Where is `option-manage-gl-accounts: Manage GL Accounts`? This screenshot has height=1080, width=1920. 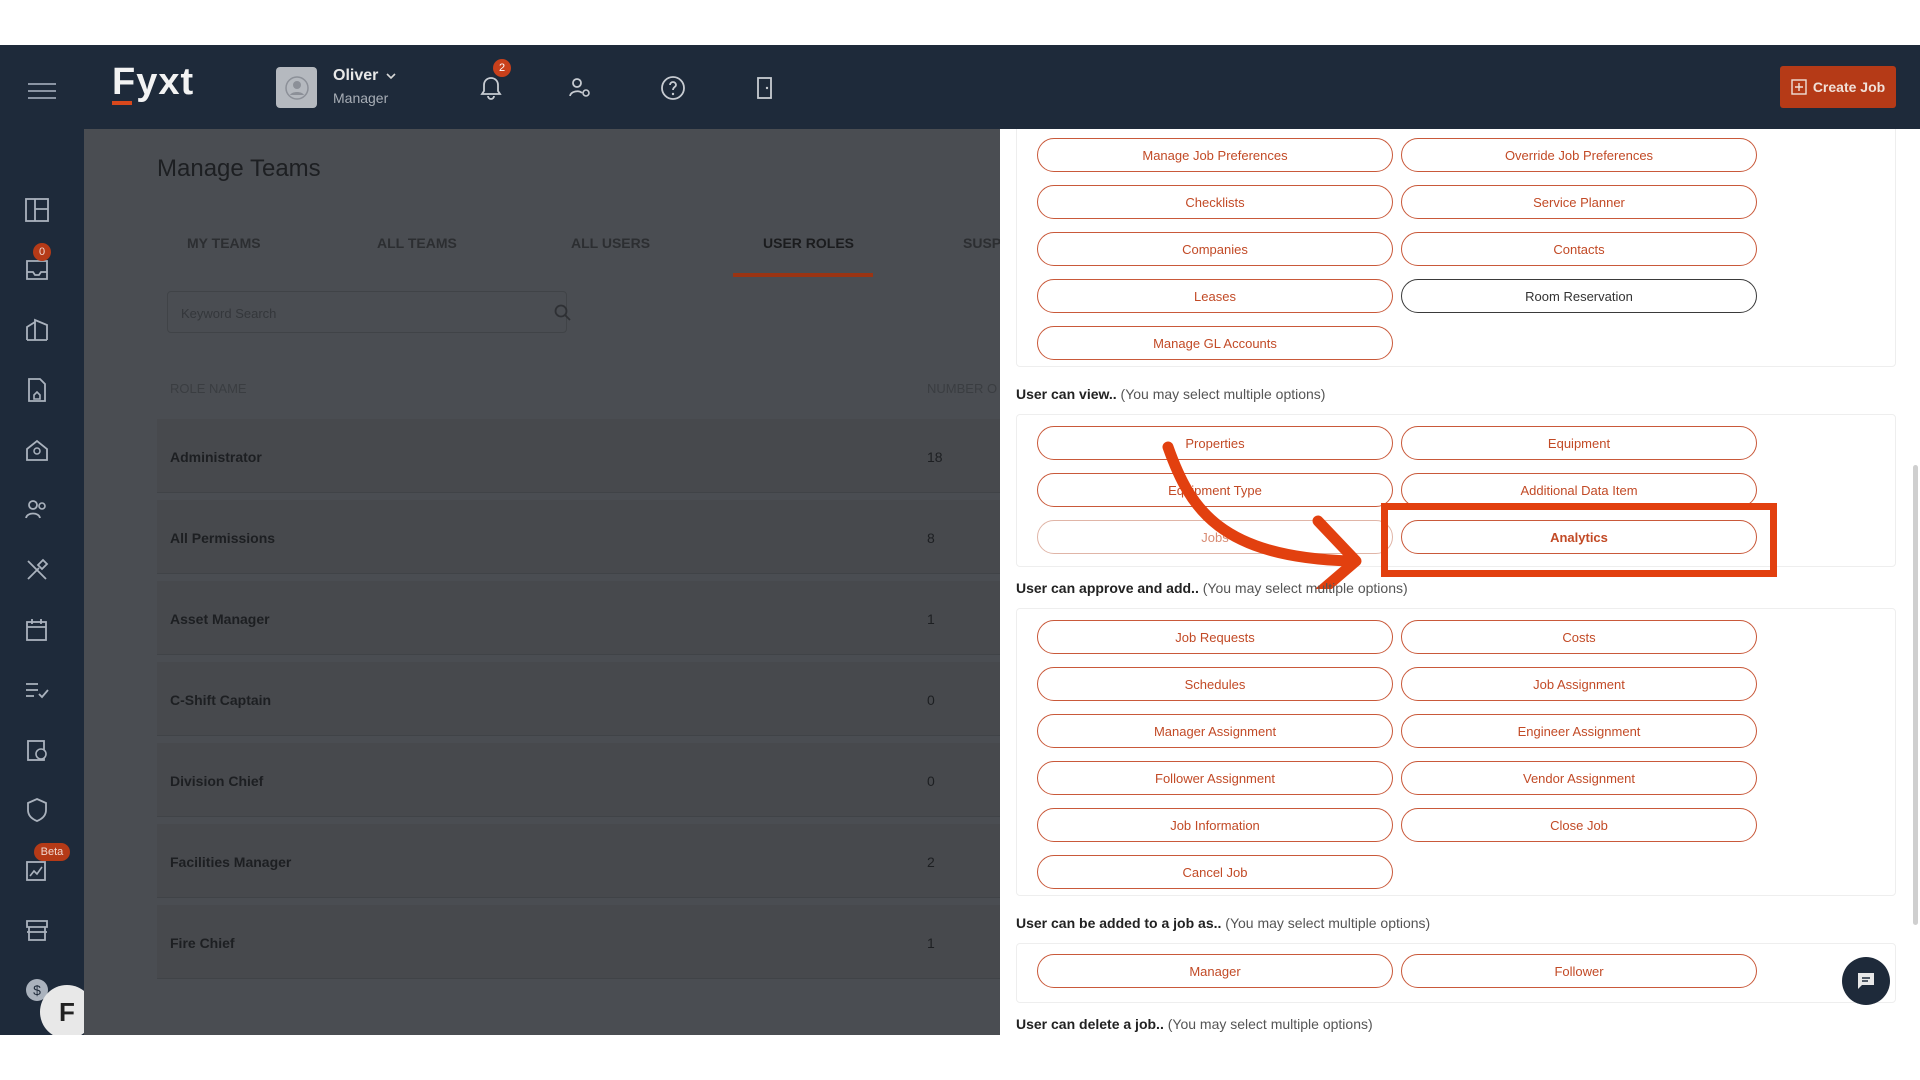 option-manage-gl-accounts: Manage GL Accounts is located at coordinates (1215, 343).